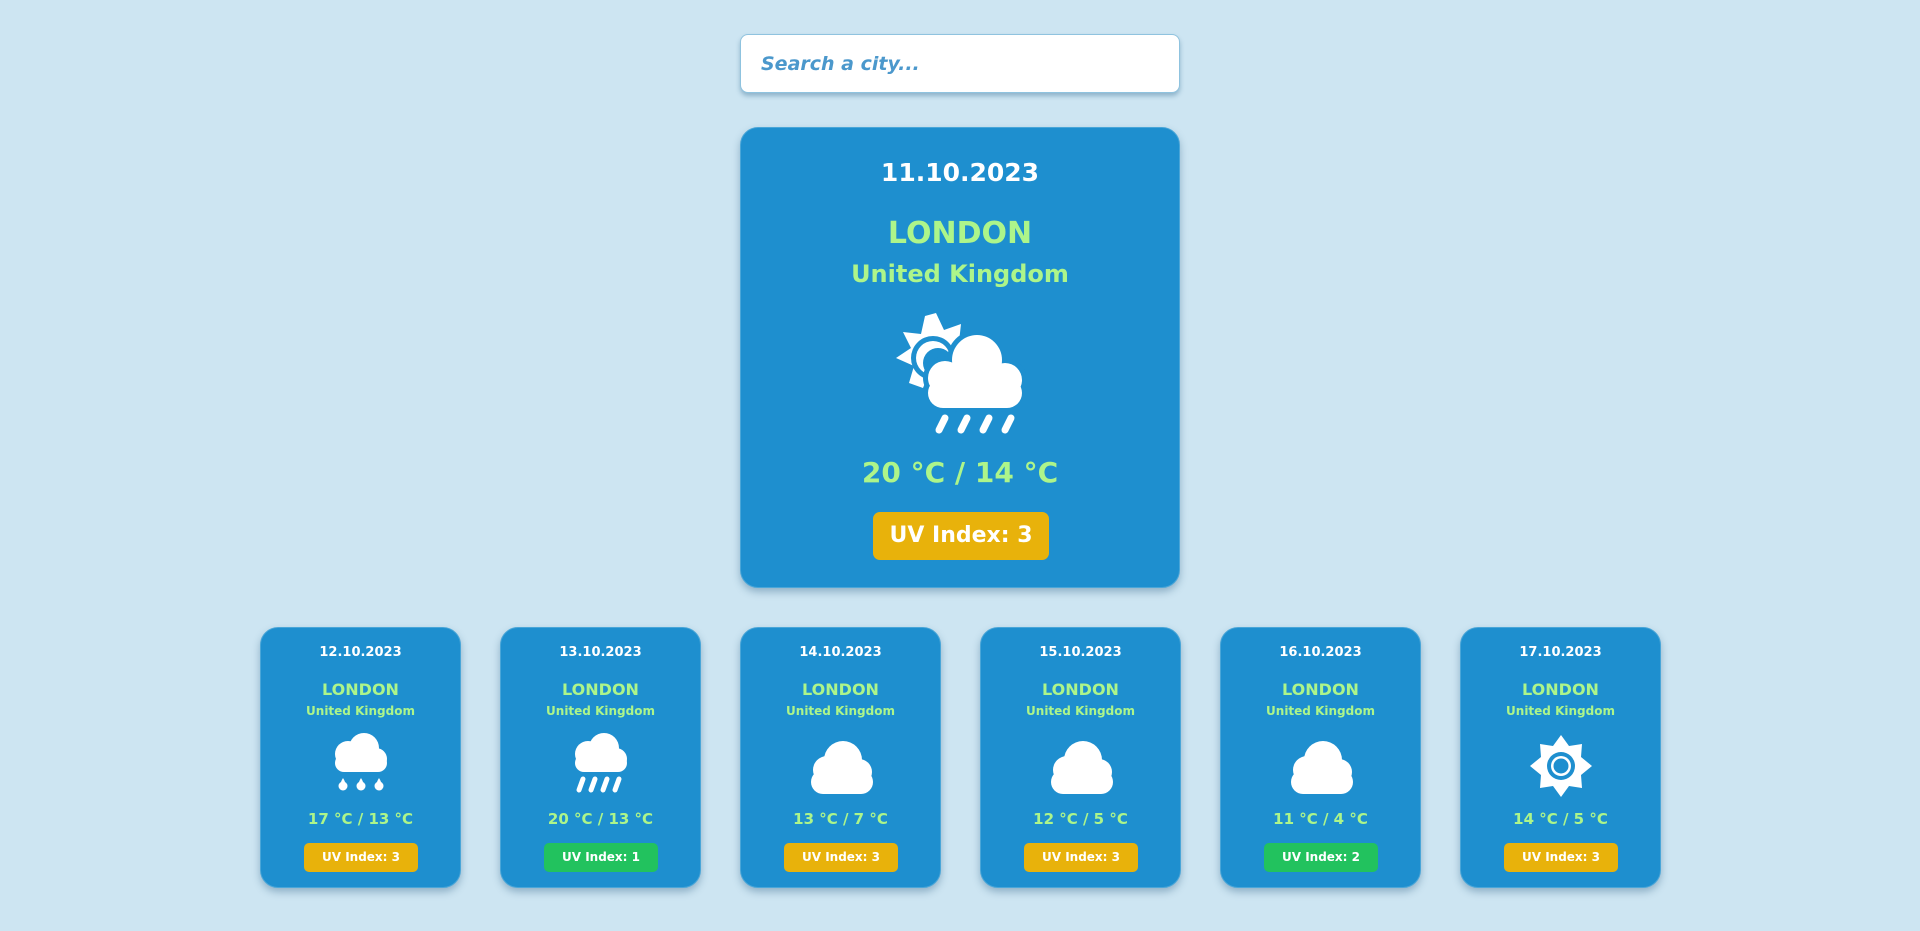  What do you see at coordinates (1080, 819) in the screenshot?
I see `forecast-temperature: 12 °C / 5 °C` at bounding box center [1080, 819].